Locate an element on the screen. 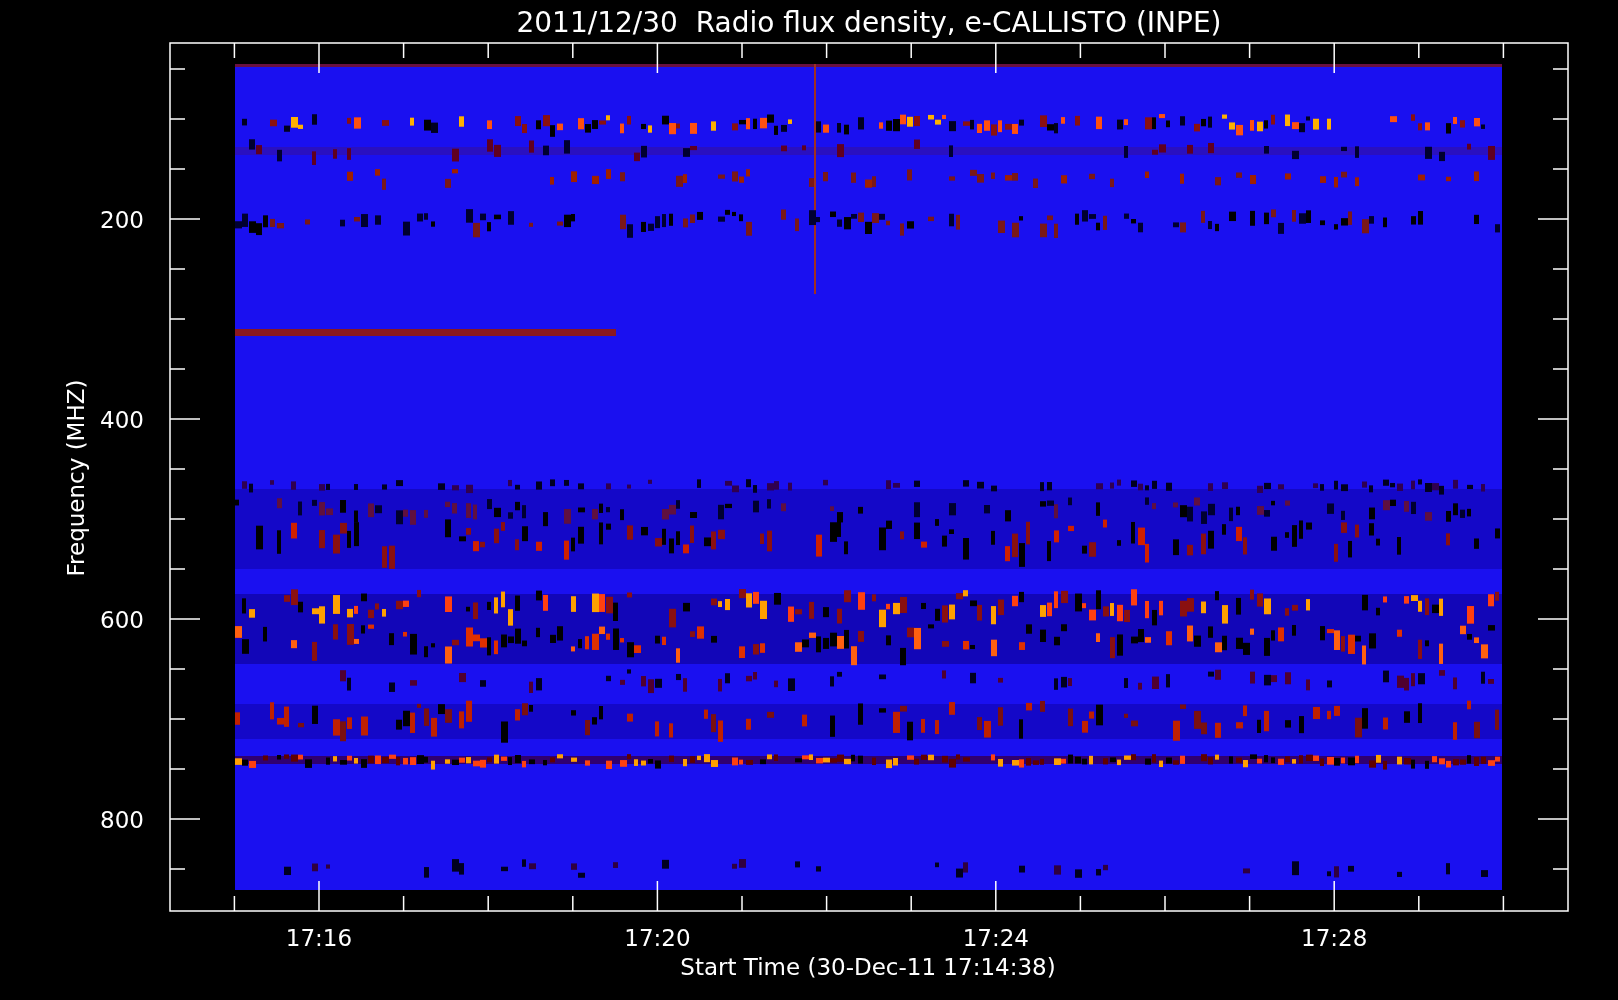 This screenshot has width=1618, height=1000. y-tick-label: 200 is located at coordinates (122, 220).